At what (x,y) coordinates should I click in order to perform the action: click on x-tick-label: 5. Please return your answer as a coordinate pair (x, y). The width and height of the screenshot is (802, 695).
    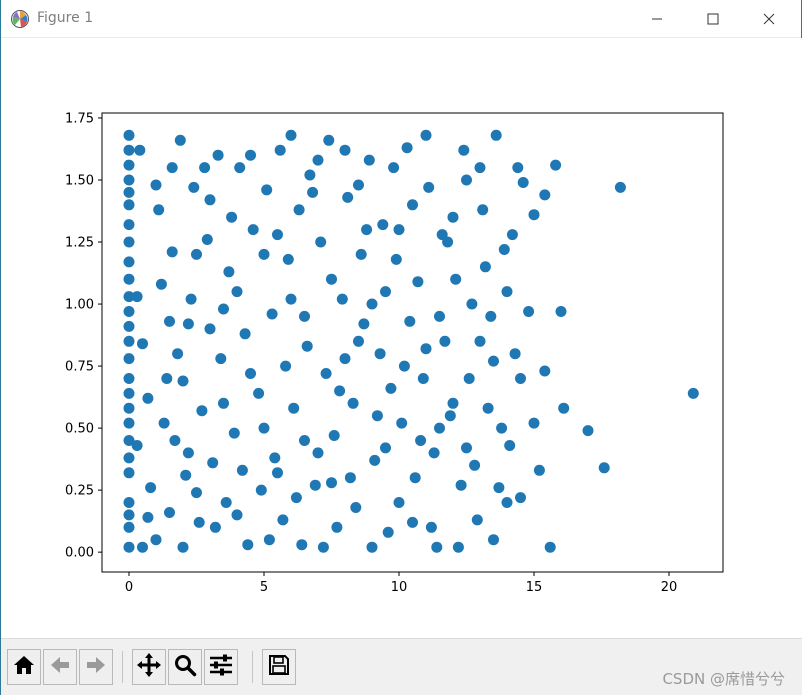
    Looking at the image, I should click on (264, 587).